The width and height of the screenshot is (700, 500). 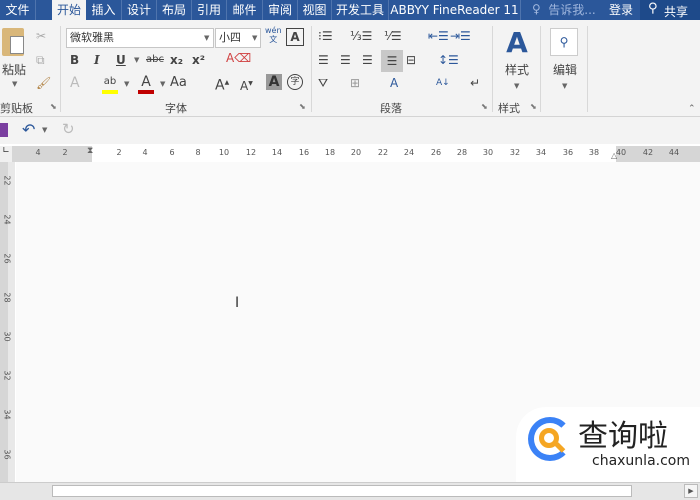 I want to click on shrink-font-button: A▼, so click(x=246, y=85).